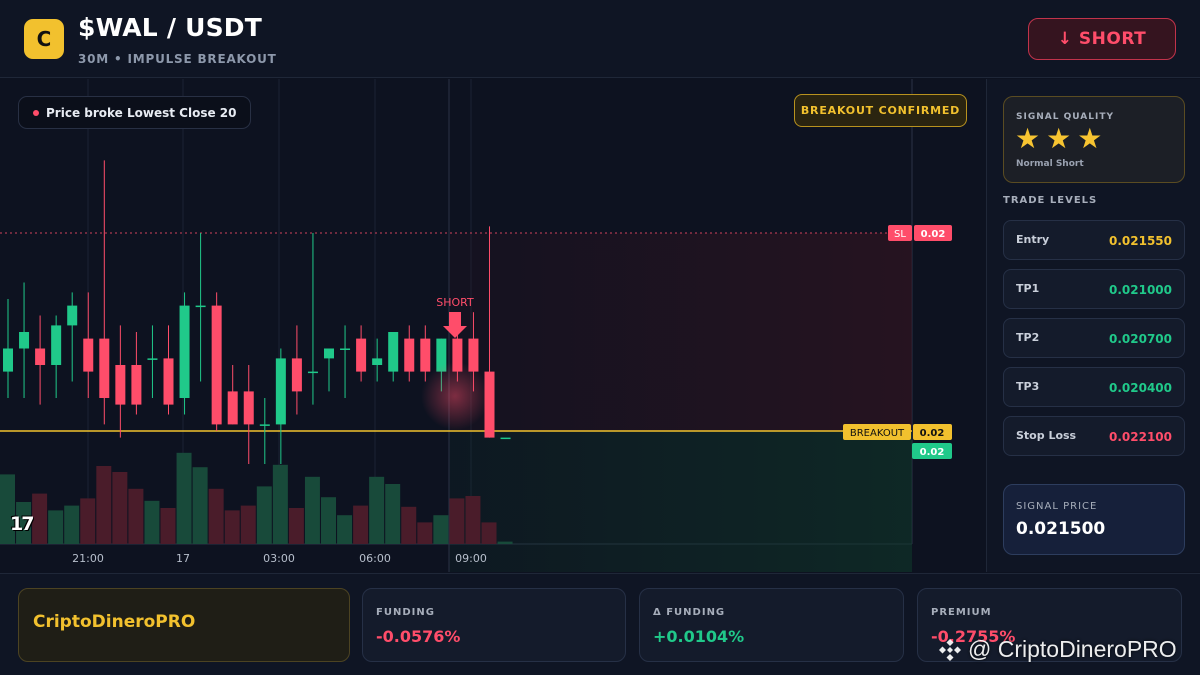  Describe the element at coordinates (880, 110) in the screenshot. I see `breakout-confirmed-badge: BREAKOUT CONFIRMED` at that location.